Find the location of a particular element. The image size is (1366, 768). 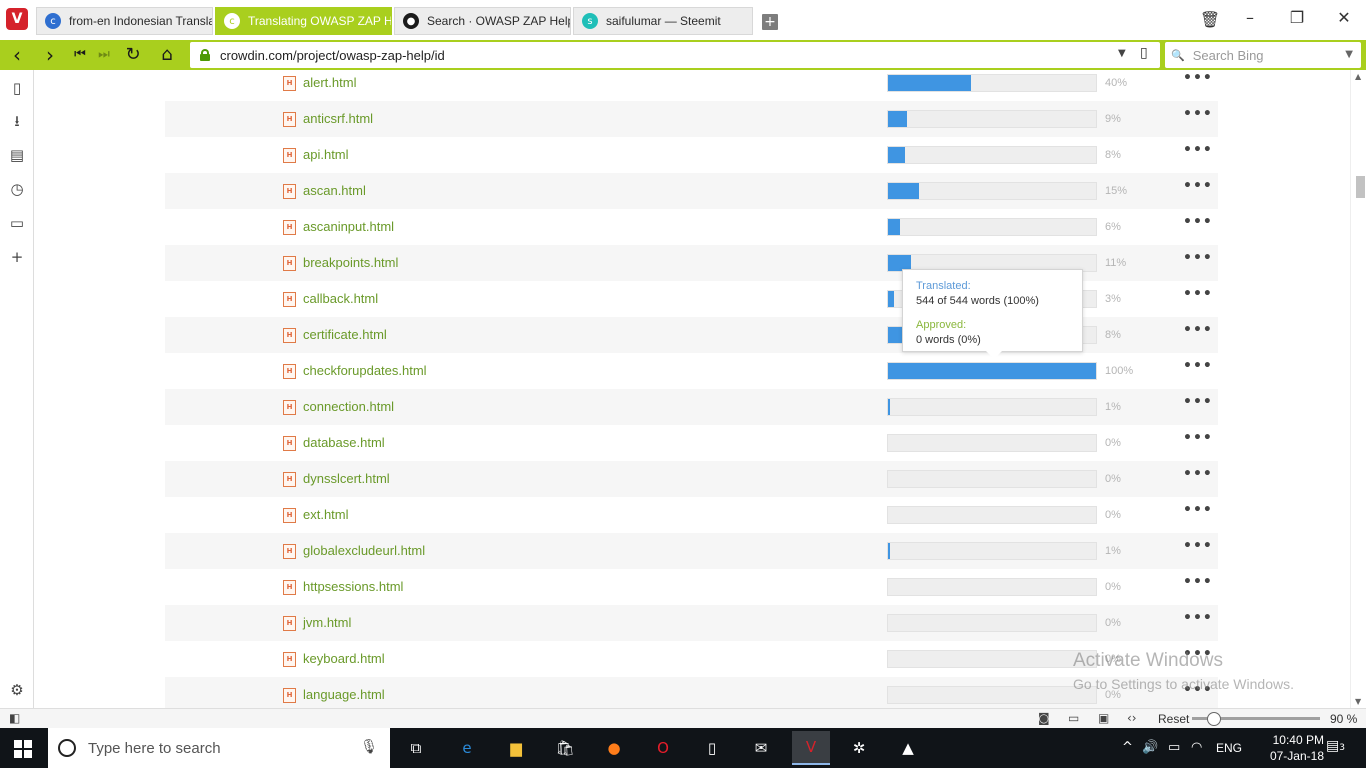

back-icon: ‹ is located at coordinates (17, 55).